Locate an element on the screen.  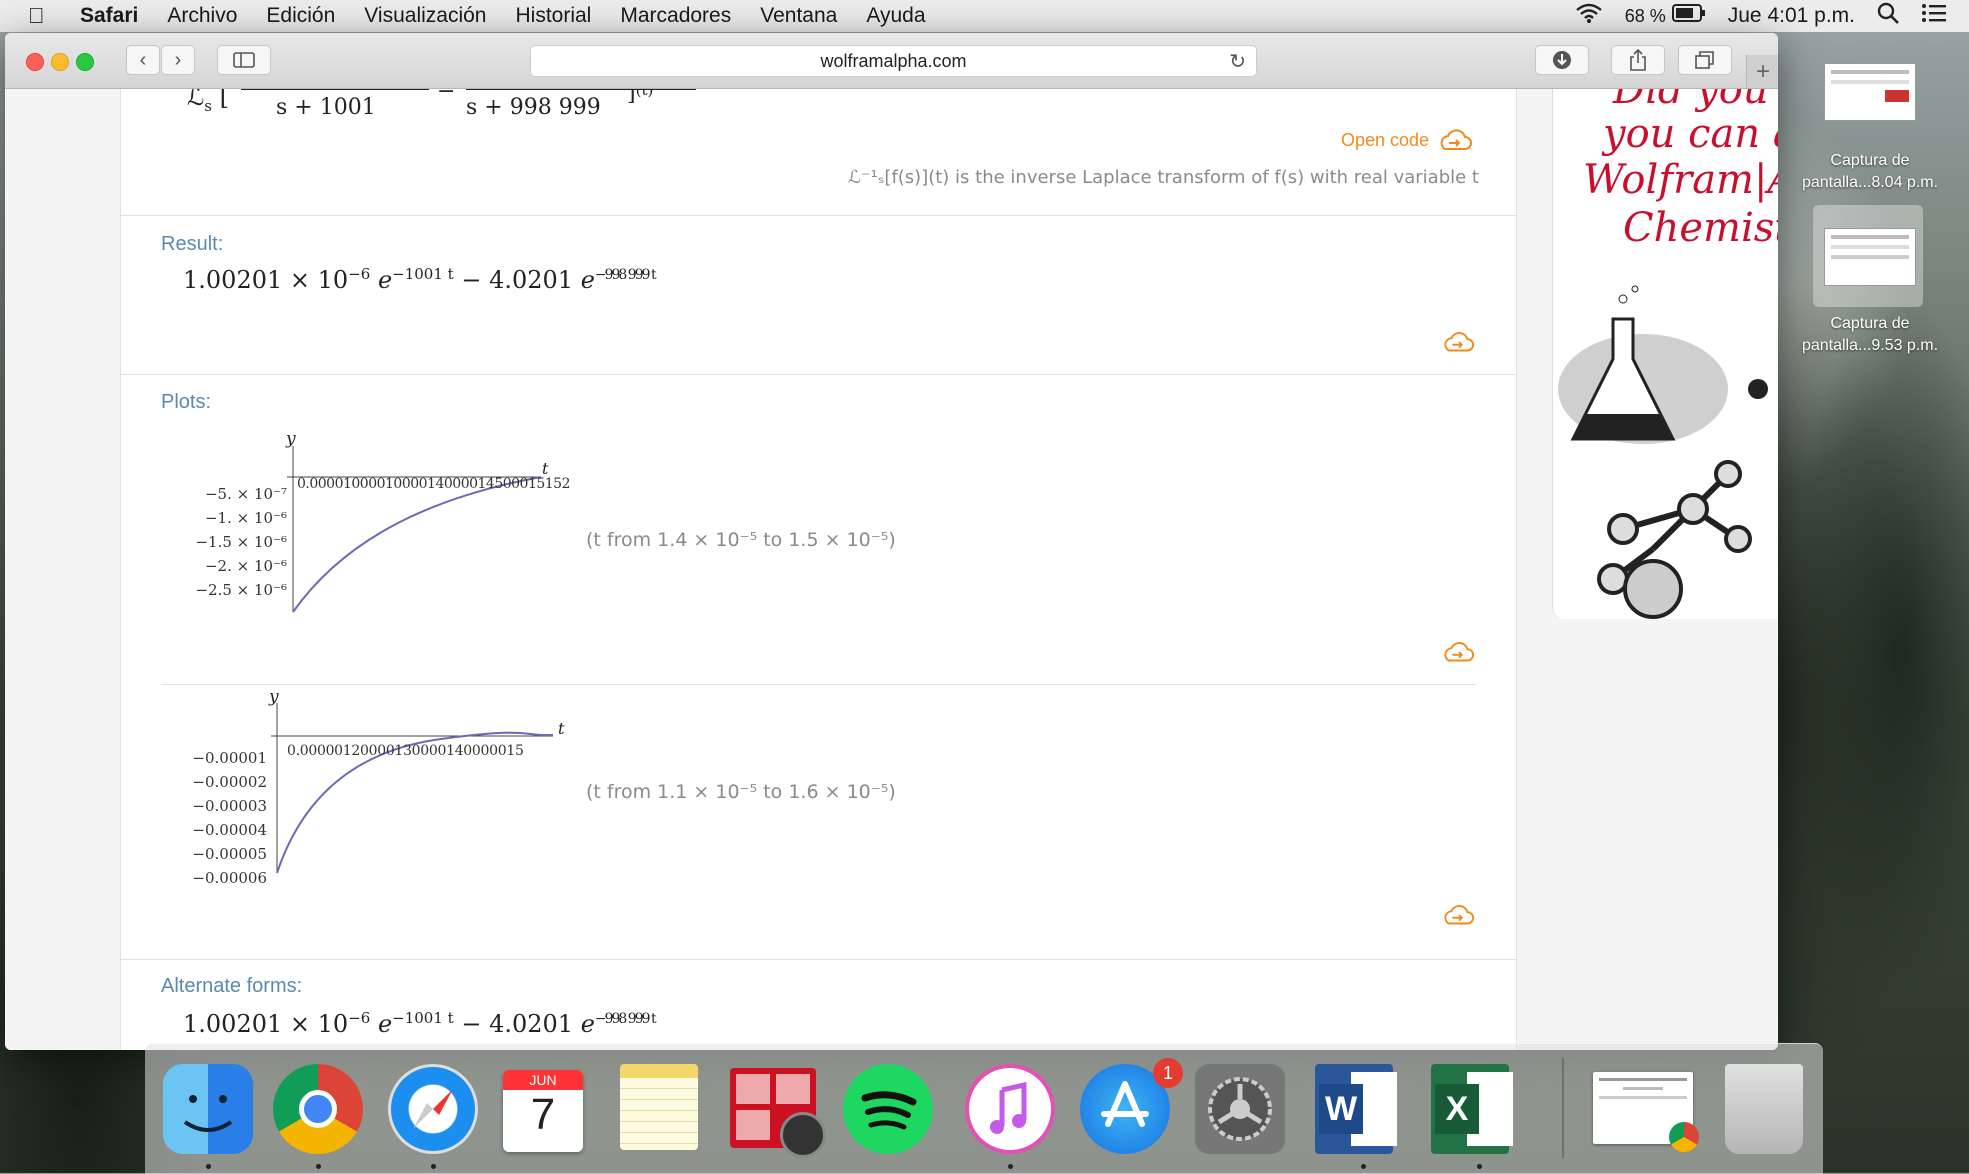
ad-line: Chemistry is located at coordinates (1700, 228).